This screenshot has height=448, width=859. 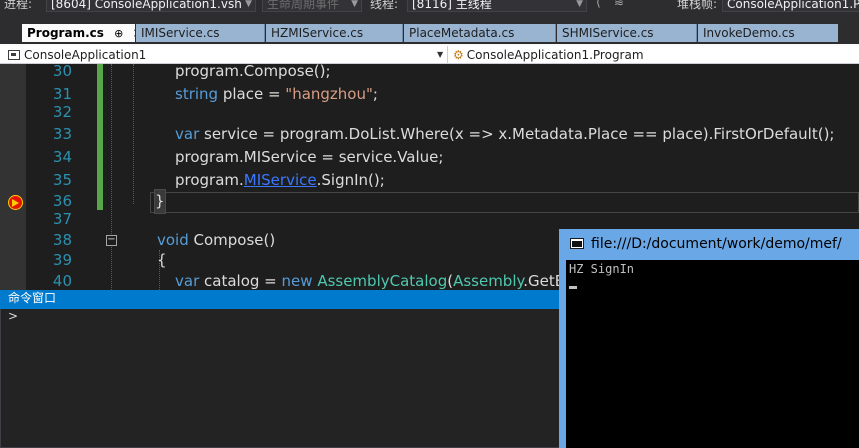 I want to click on tab-imiservice-cs: IMIService.cs, so click(x=200, y=33).